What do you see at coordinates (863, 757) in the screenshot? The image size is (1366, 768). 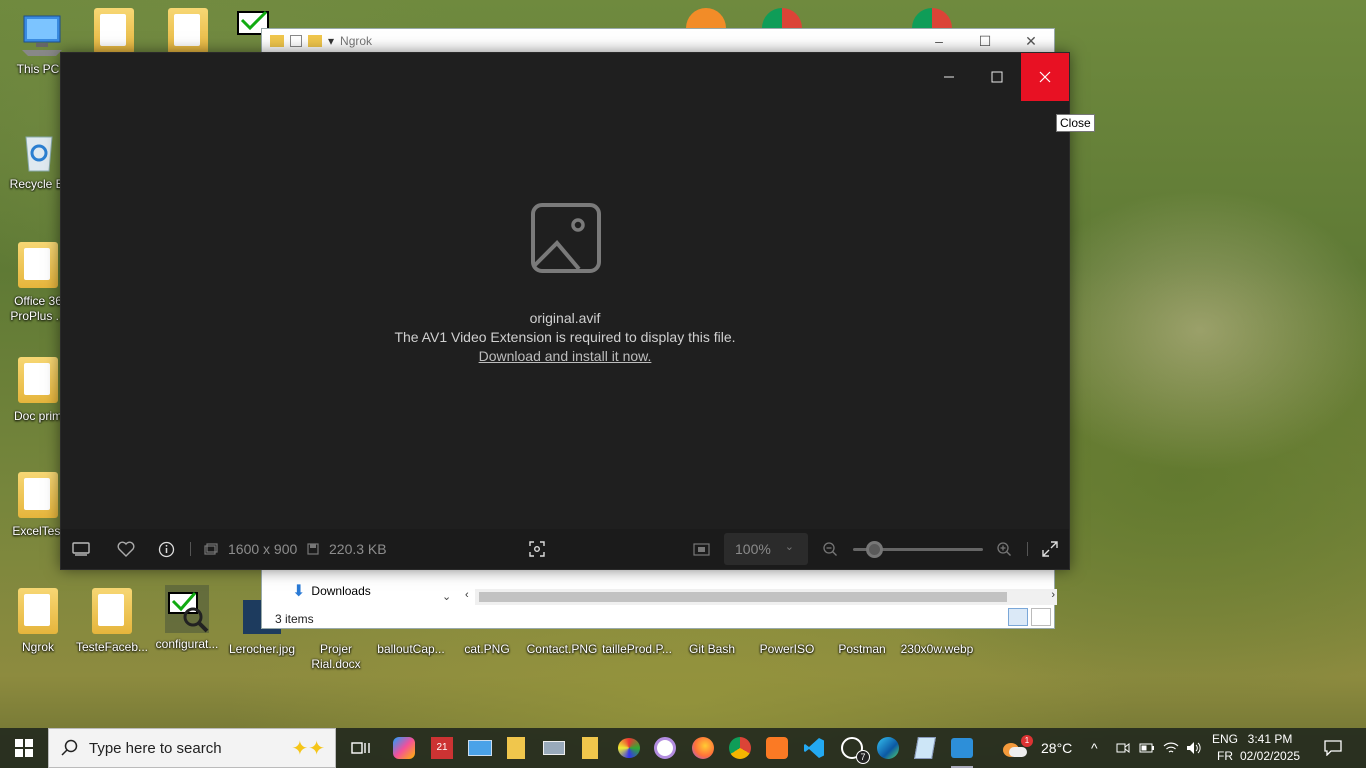 I see `whatsapp-badge: 7` at bounding box center [863, 757].